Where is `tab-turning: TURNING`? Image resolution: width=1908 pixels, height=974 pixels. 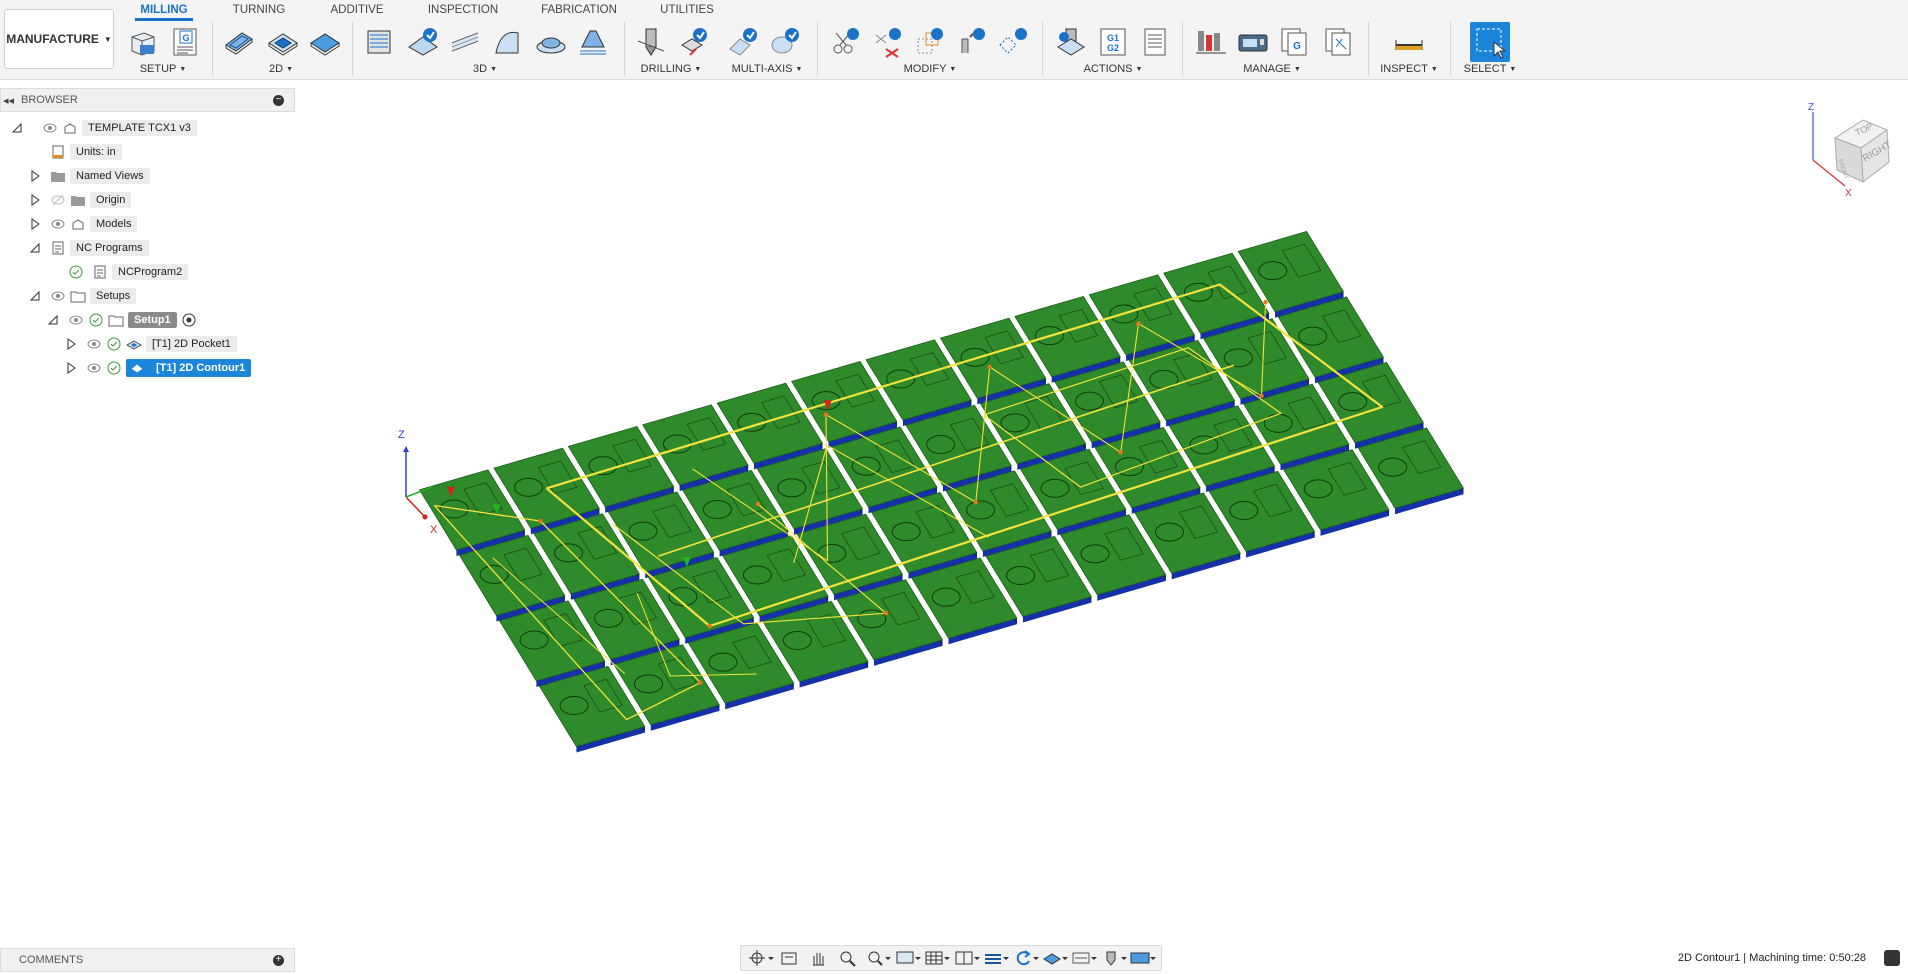 tab-turning: TURNING is located at coordinates (259, 10).